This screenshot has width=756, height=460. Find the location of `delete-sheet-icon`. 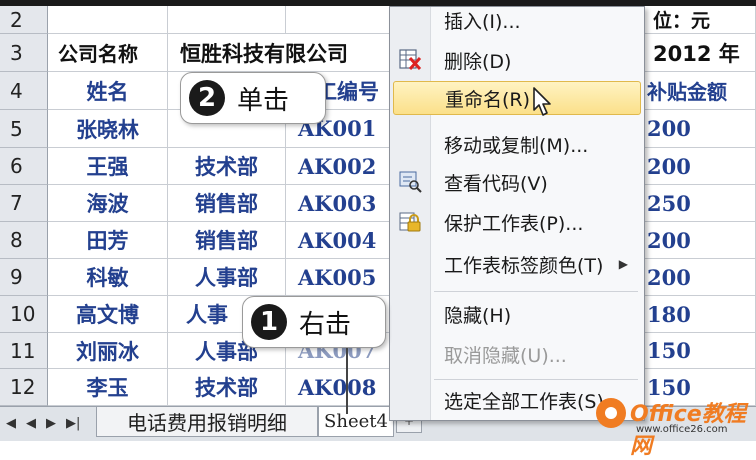

delete-sheet-icon is located at coordinates (410, 60).